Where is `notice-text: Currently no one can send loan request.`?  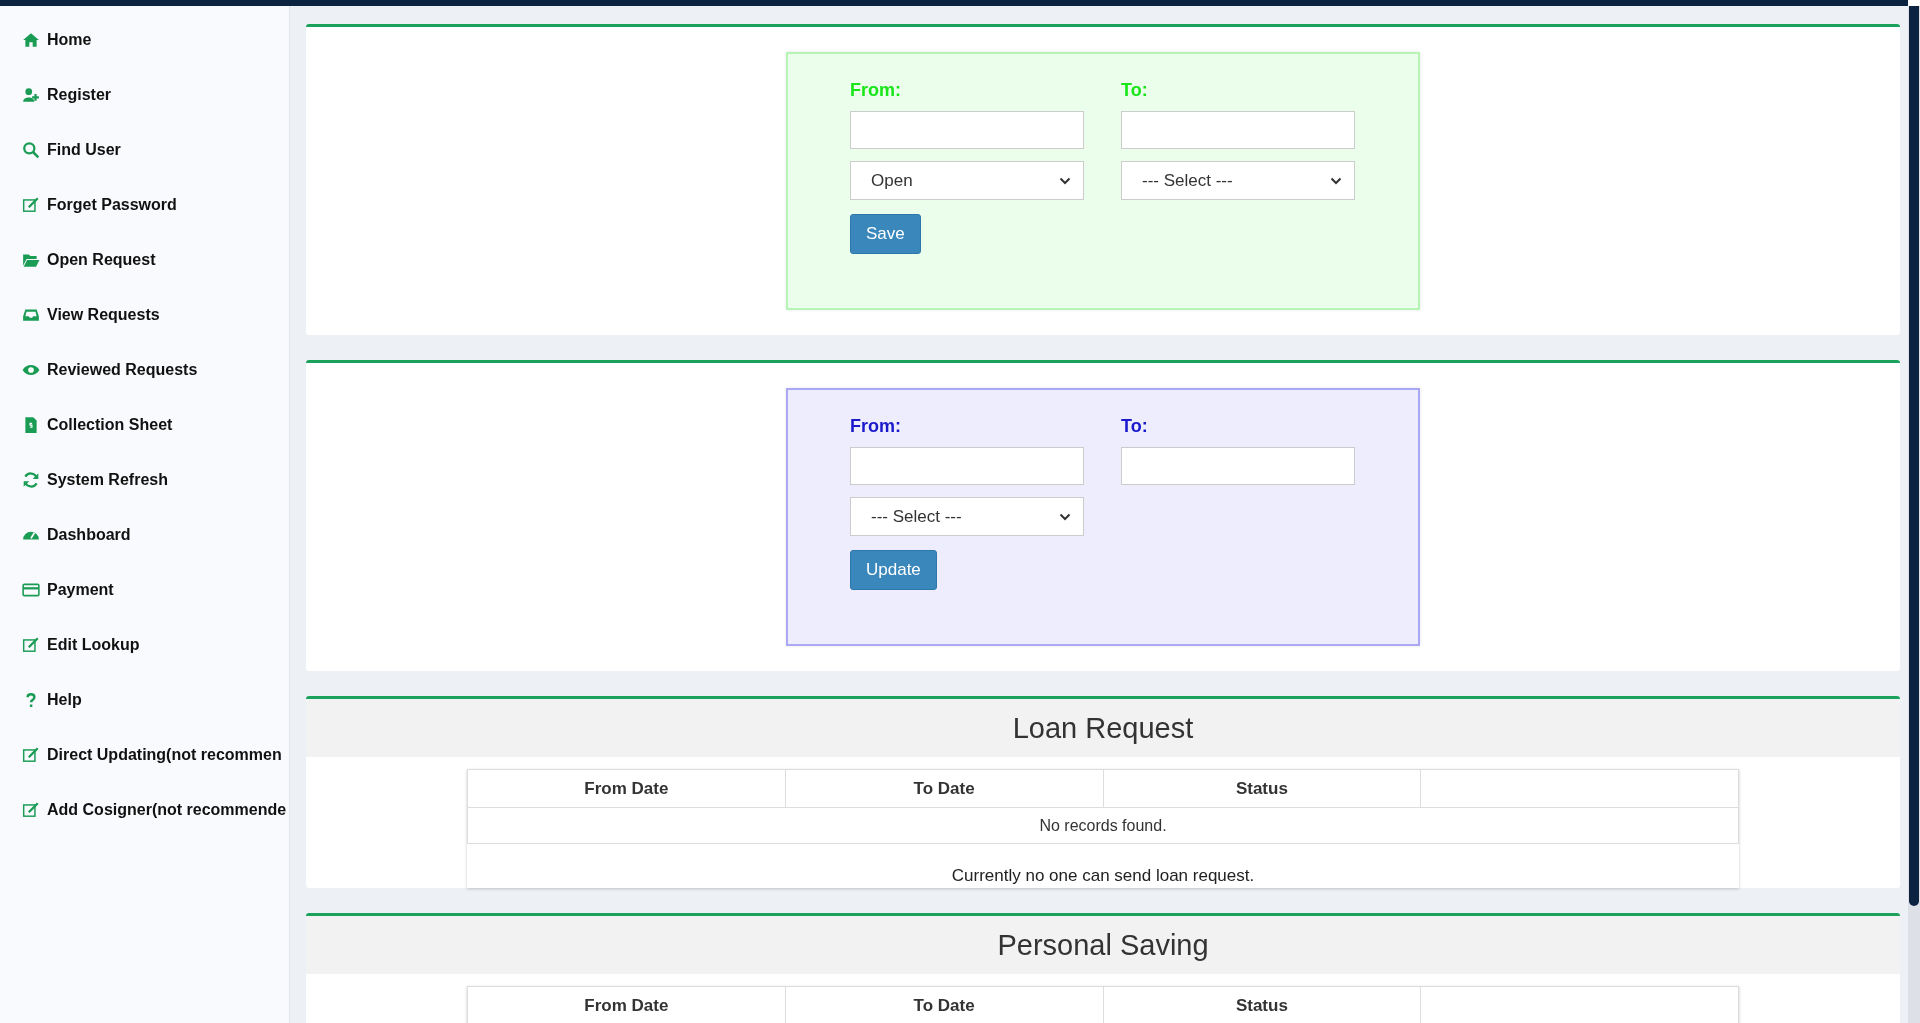 notice-text: Currently no one can send loan request. is located at coordinates (1103, 876).